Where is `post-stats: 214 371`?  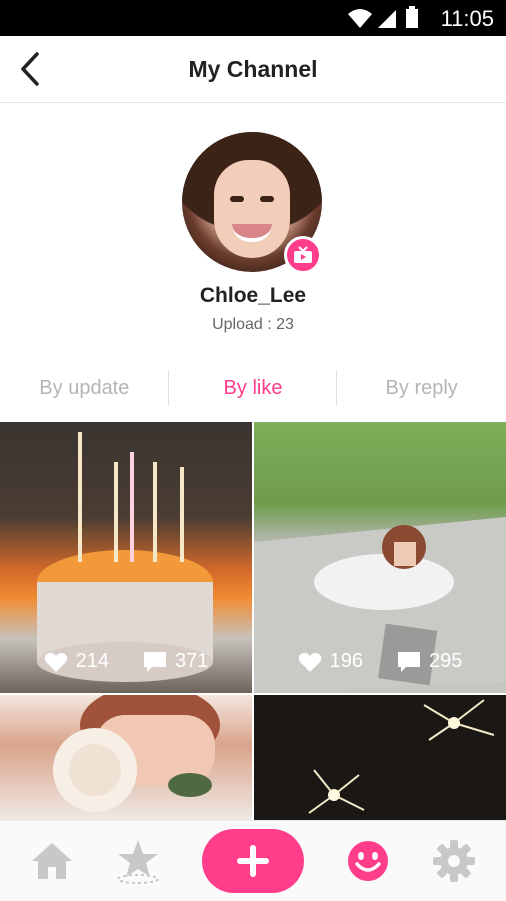 post-stats: 214 371 is located at coordinates (126, 661).